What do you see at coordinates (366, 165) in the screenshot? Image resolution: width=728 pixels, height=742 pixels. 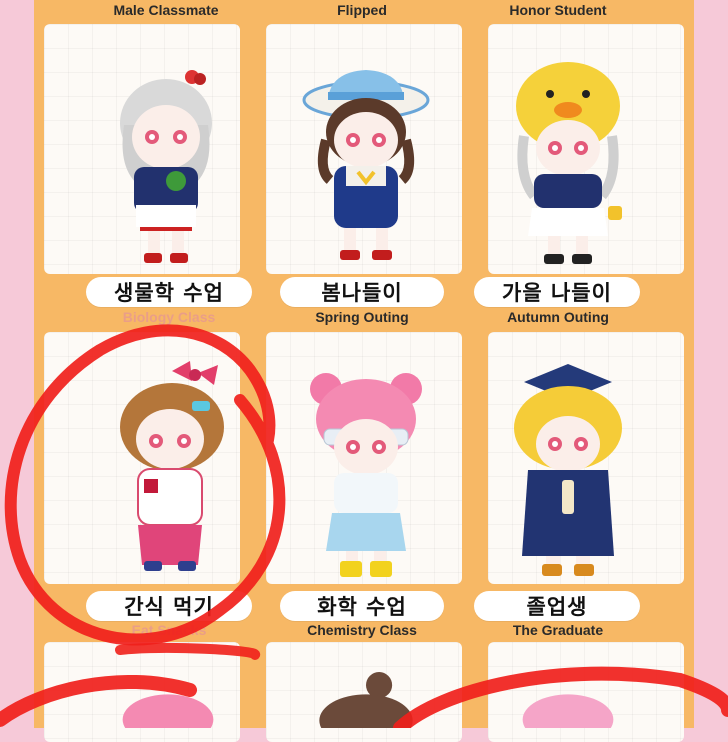 I see `figure-spring-image` at bounding box center [366, 165].